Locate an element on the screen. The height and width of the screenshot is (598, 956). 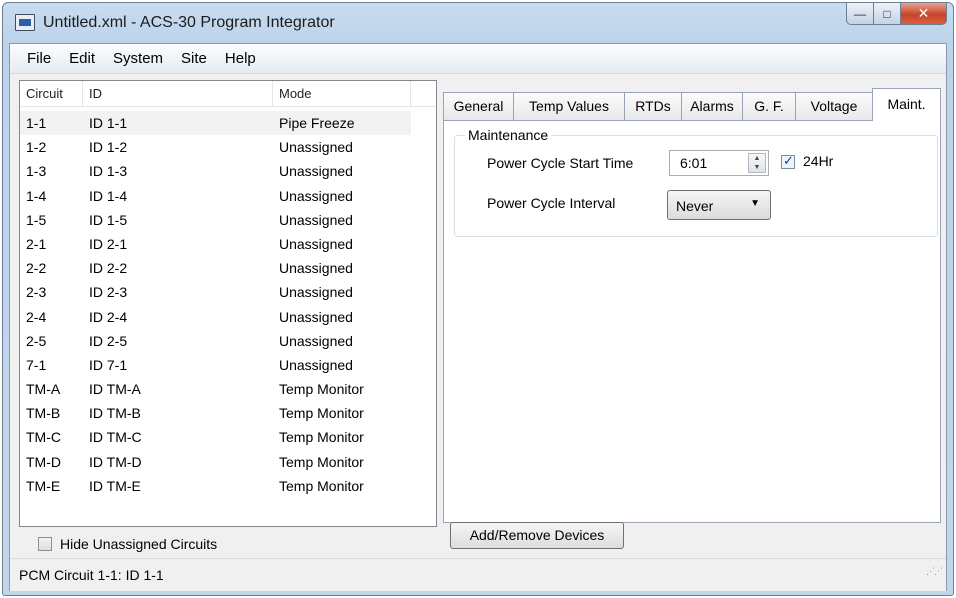
maximize-icon: □ is located at coordinates (887, 13).